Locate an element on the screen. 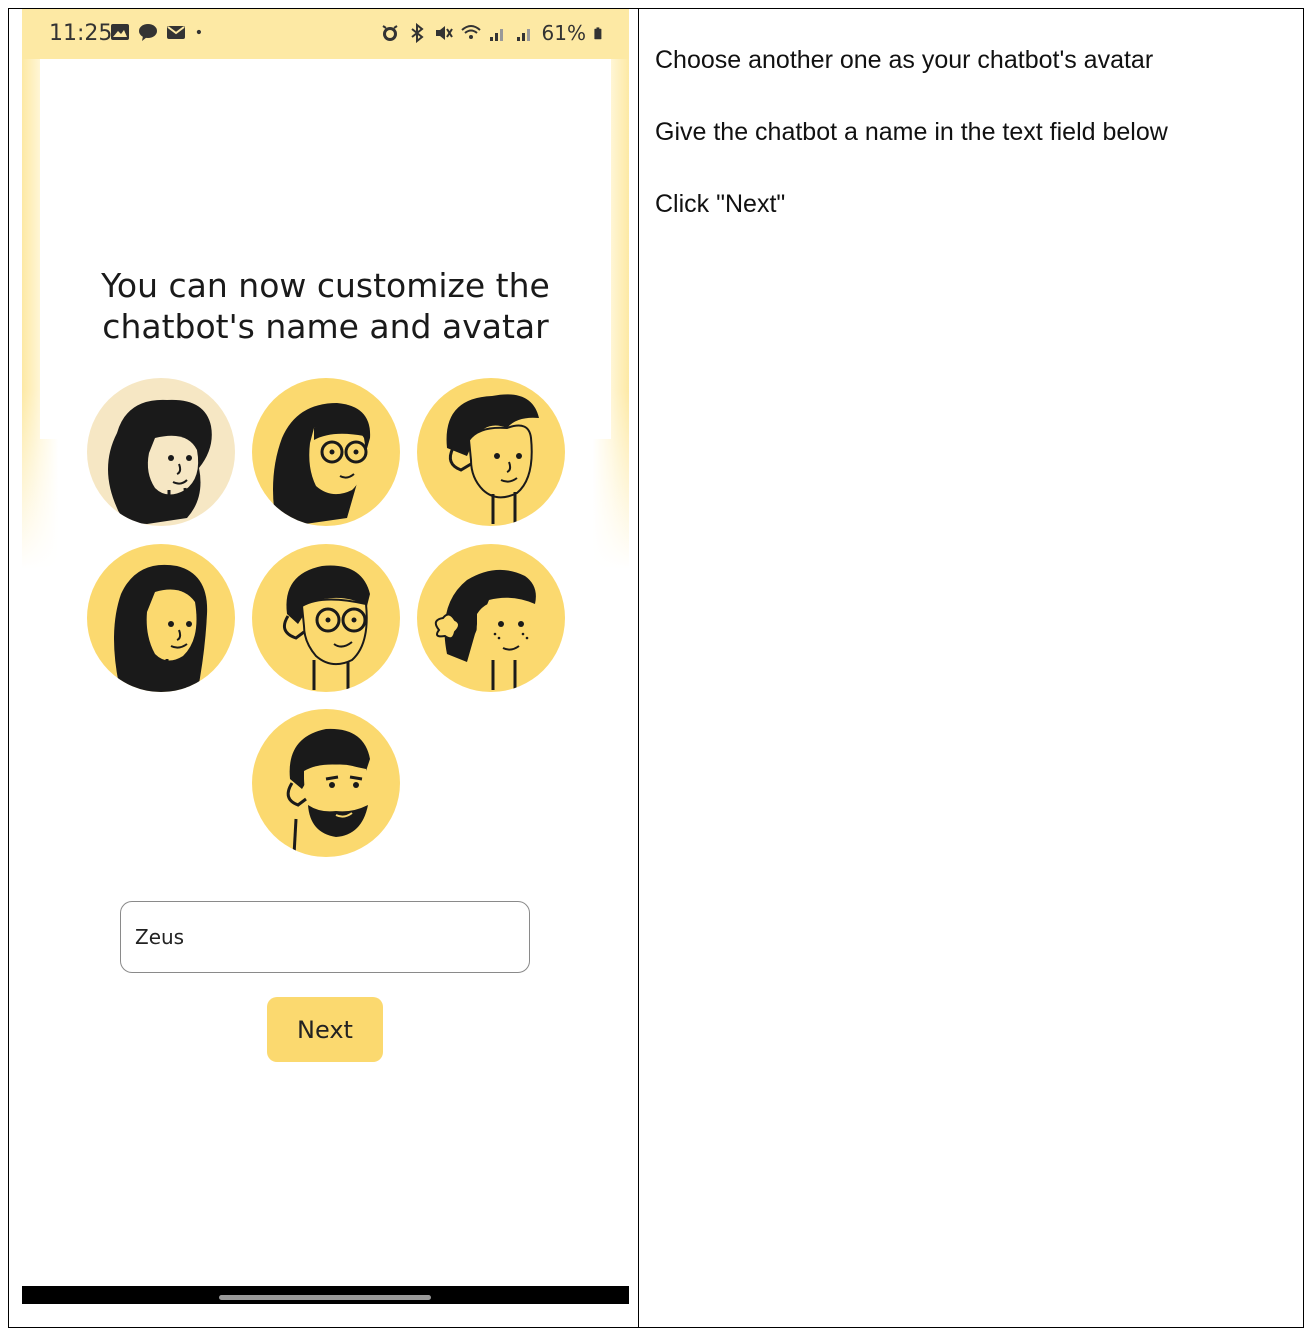  navigation-bar is located at coordinates (325, 1295).